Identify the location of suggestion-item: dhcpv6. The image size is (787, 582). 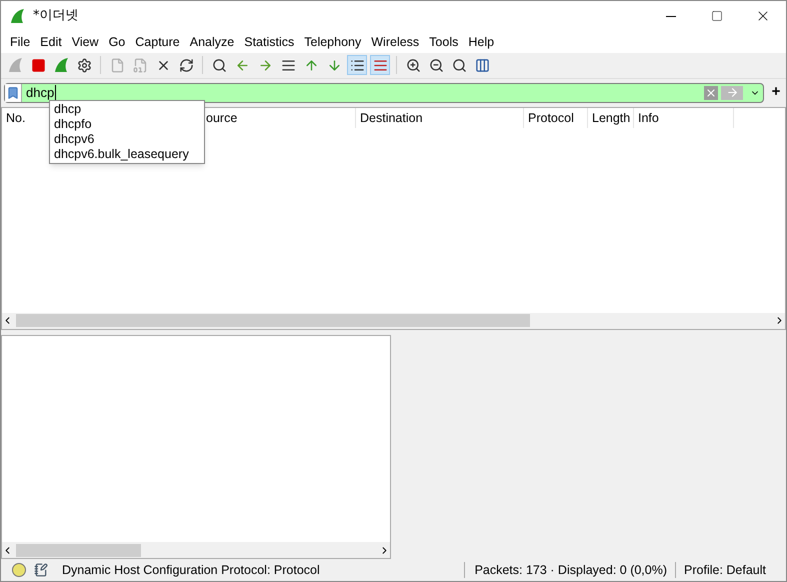
(127, 139).